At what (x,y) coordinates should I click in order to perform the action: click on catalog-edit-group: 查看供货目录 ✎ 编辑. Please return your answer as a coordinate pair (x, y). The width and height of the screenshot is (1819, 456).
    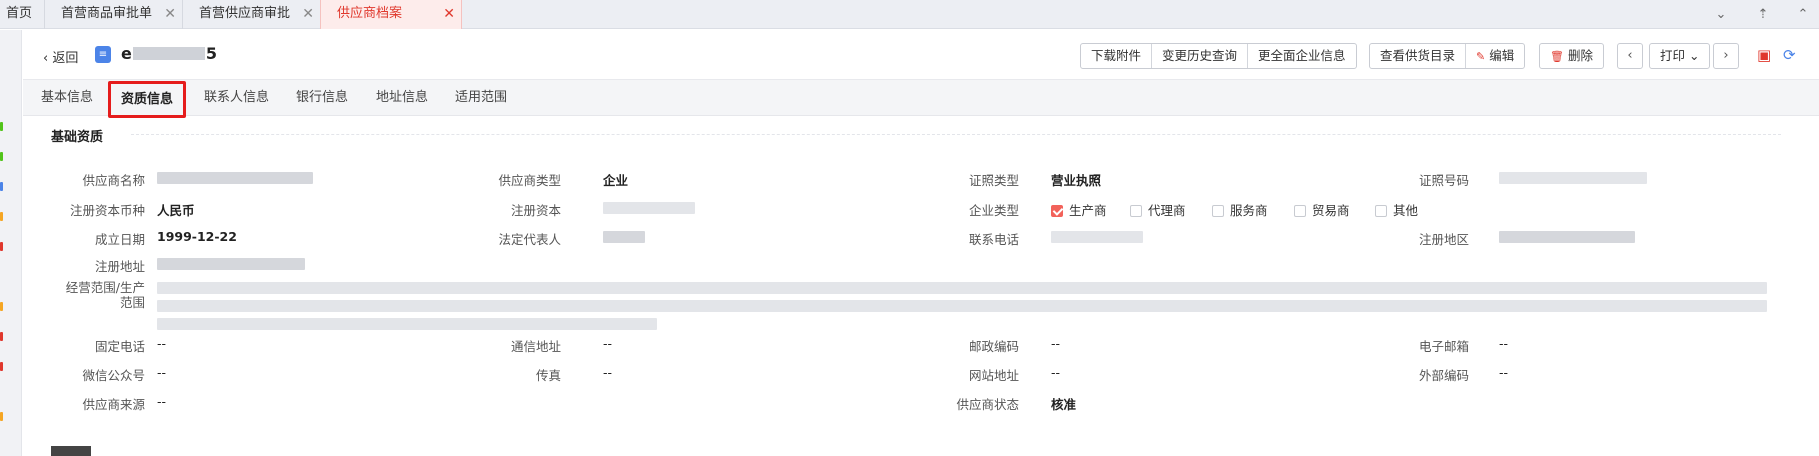
    Looking at the image, I should click on (1447, 56).